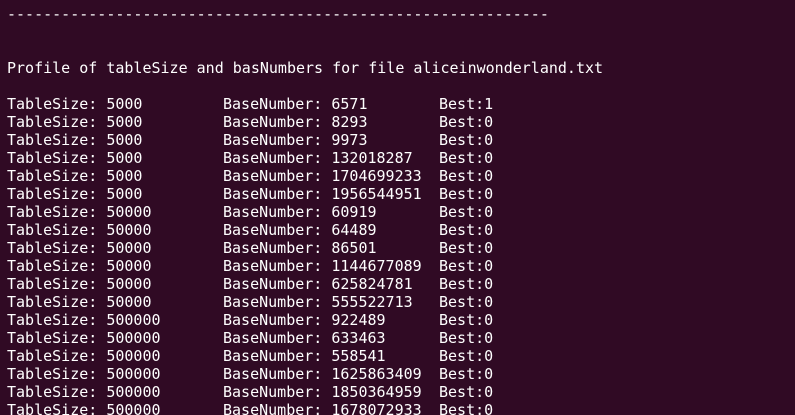  Describe the element at coordinates (304, 356) in the screenshot. I see `base-number-cell: BaseNumber: 558541` at that location.